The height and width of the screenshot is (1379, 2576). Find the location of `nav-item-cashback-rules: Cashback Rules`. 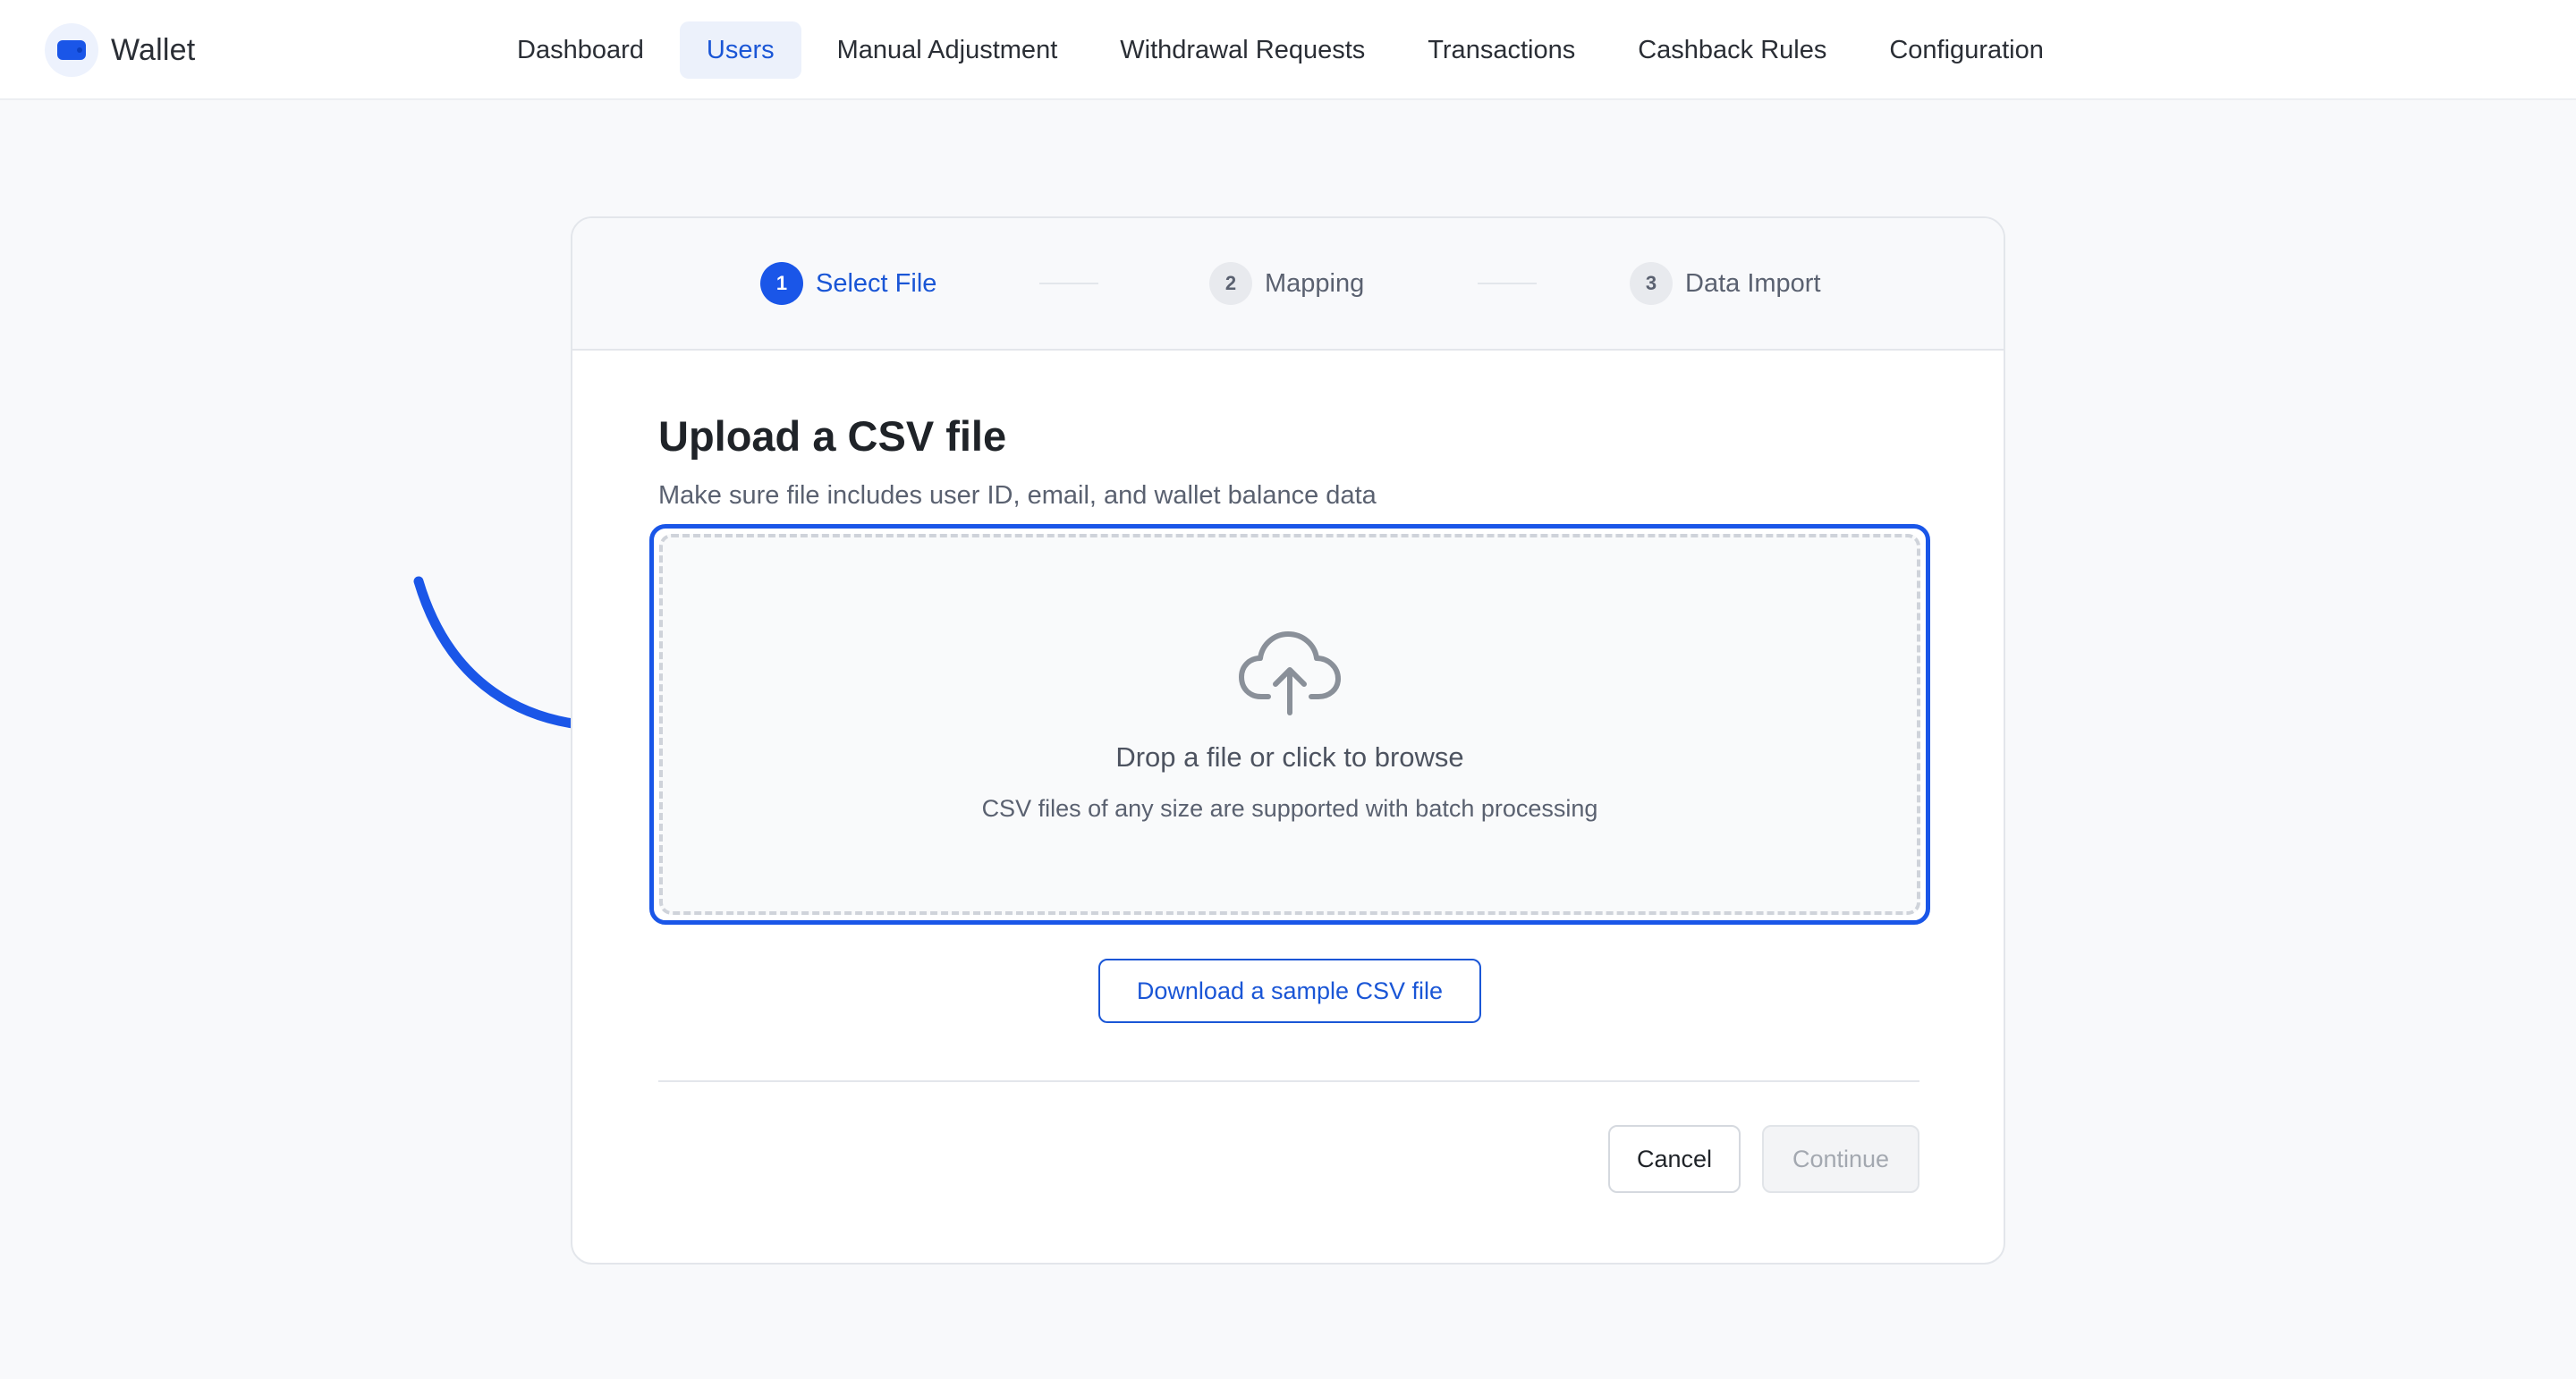

nav-item-cashback-rules: Cashback Rules is located at coordinates (1732, 50).